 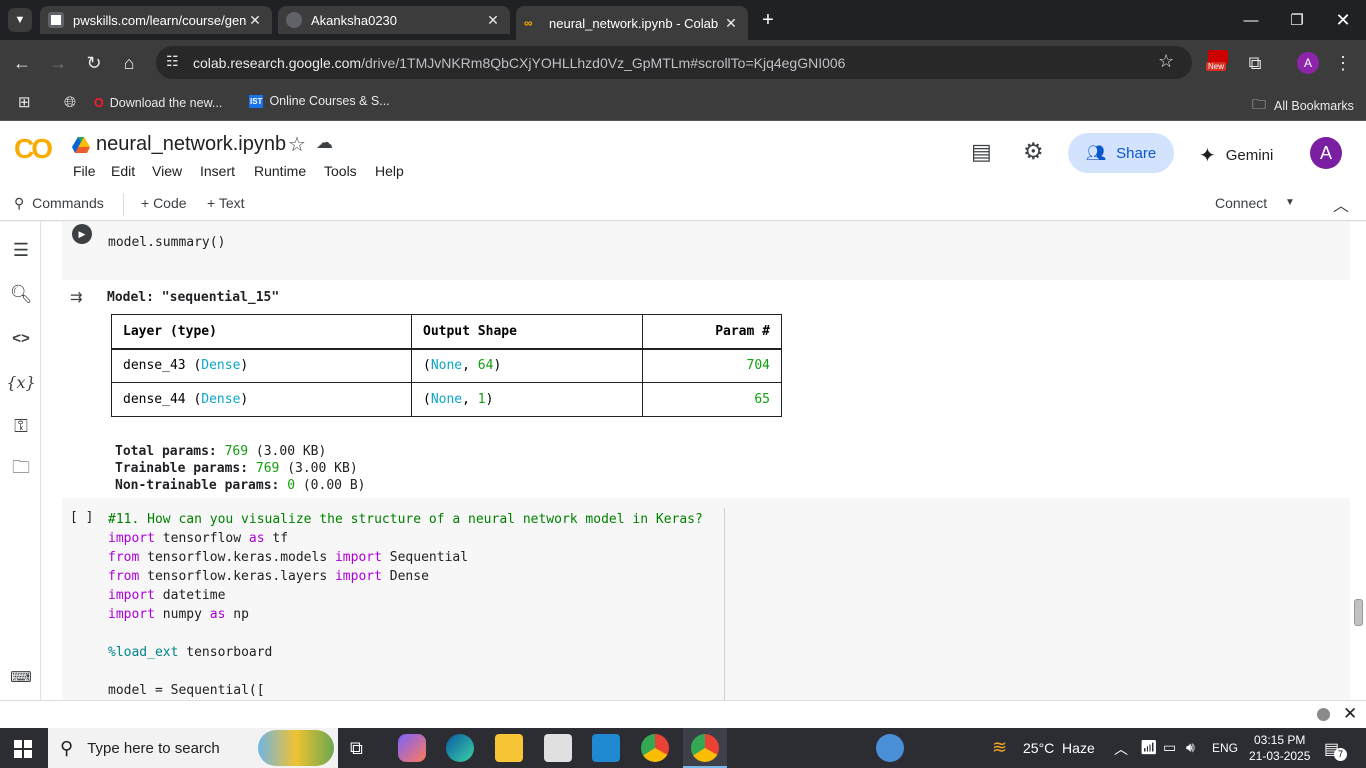 I want to click on browser-menu-button: ⋮, so click(x=1343, y=63).